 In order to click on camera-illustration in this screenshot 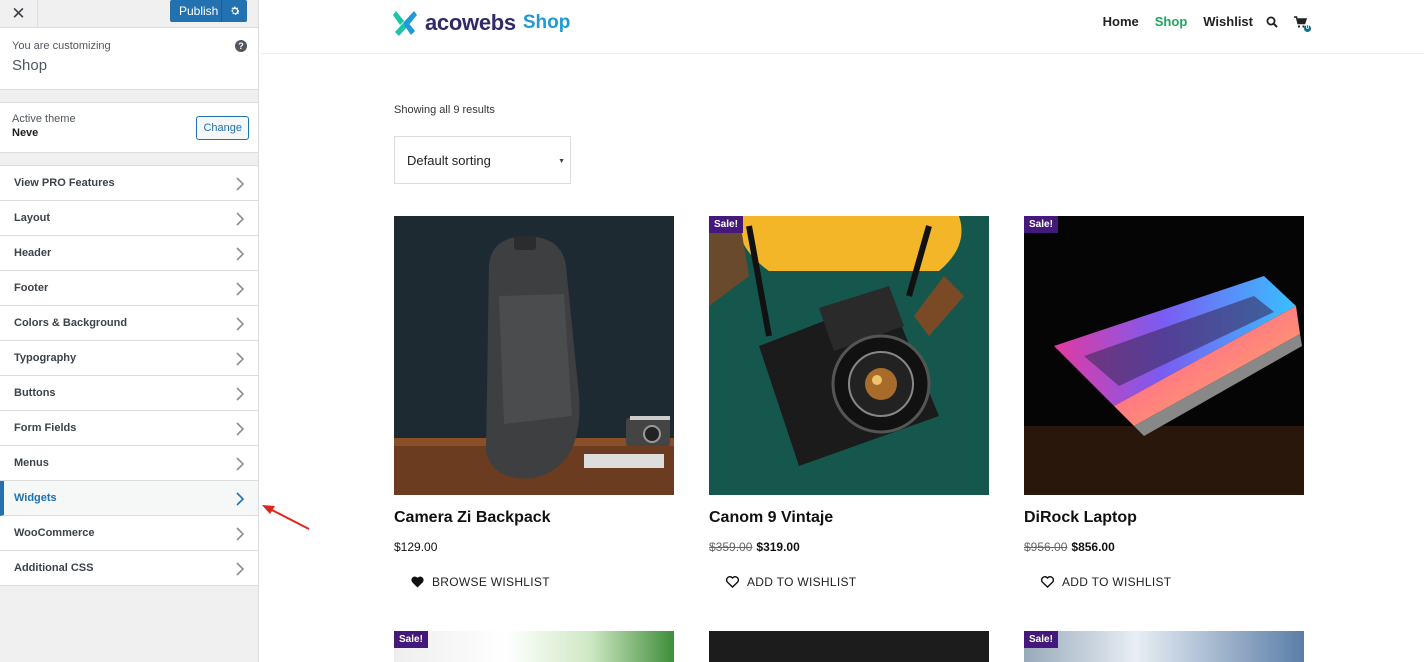, I will do `click(849, 355)`.